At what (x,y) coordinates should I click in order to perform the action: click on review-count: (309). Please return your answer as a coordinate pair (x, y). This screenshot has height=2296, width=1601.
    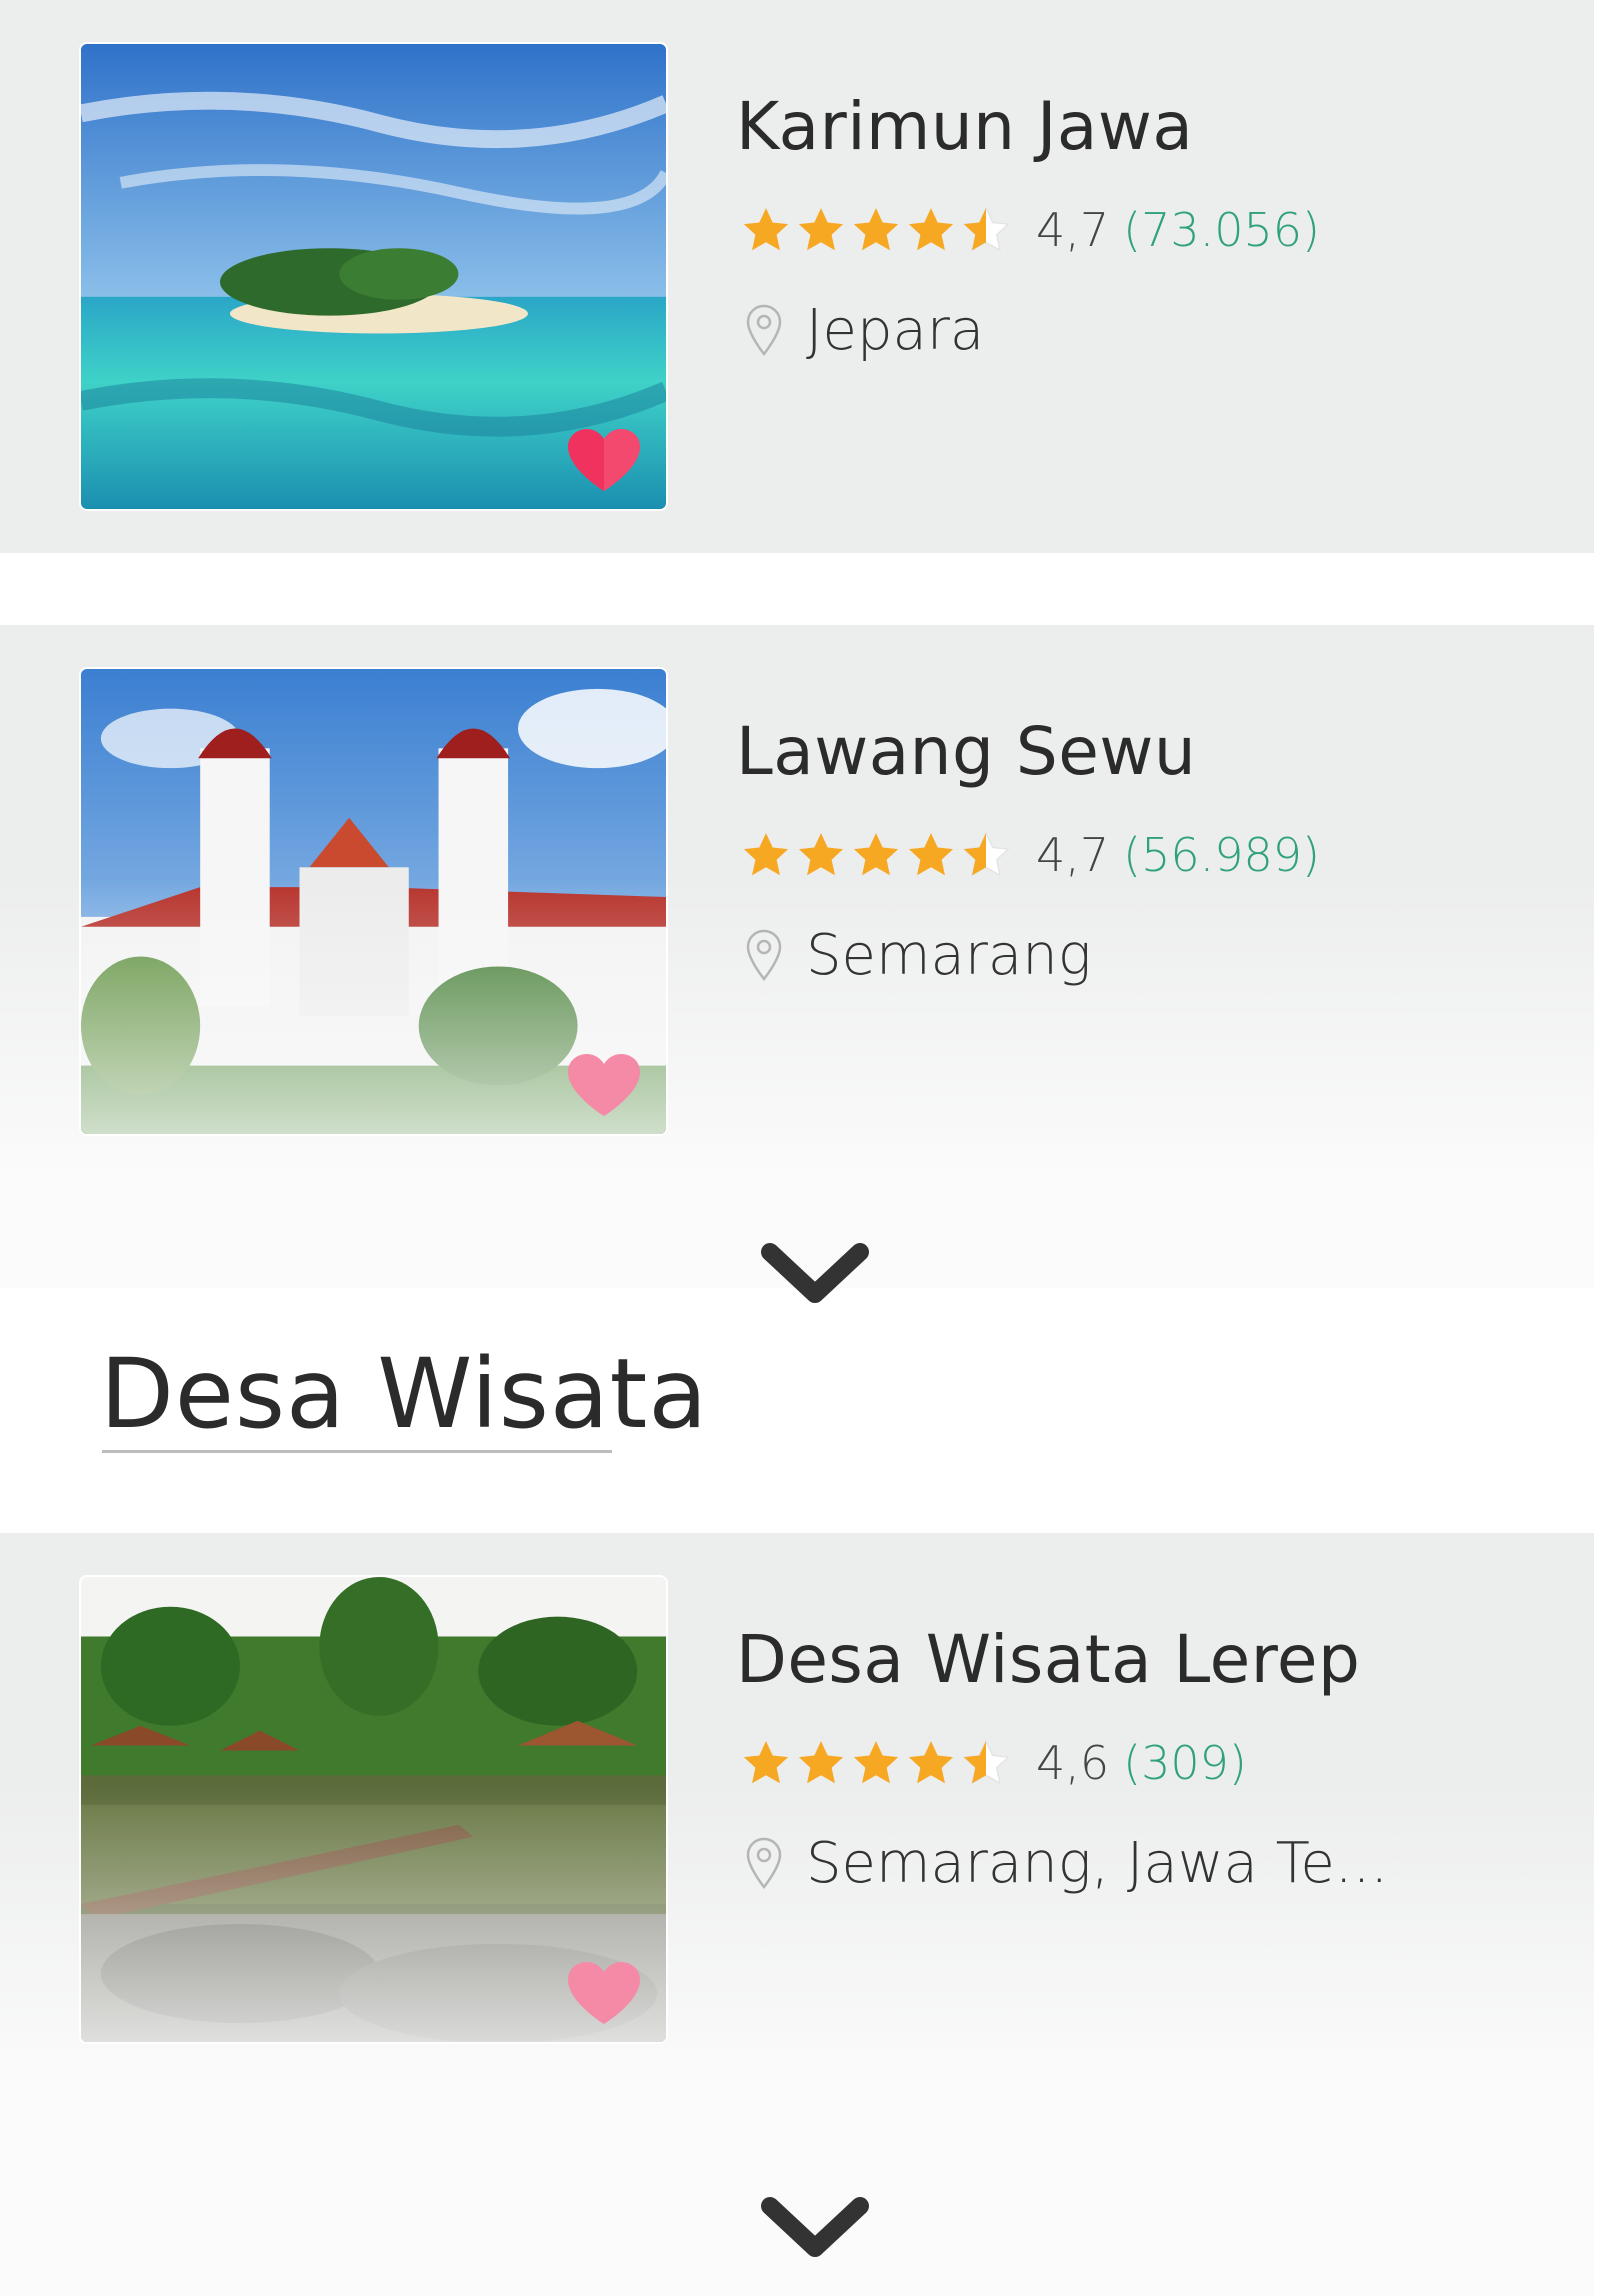
    Looking at the image, I should click on (1185, 1763).